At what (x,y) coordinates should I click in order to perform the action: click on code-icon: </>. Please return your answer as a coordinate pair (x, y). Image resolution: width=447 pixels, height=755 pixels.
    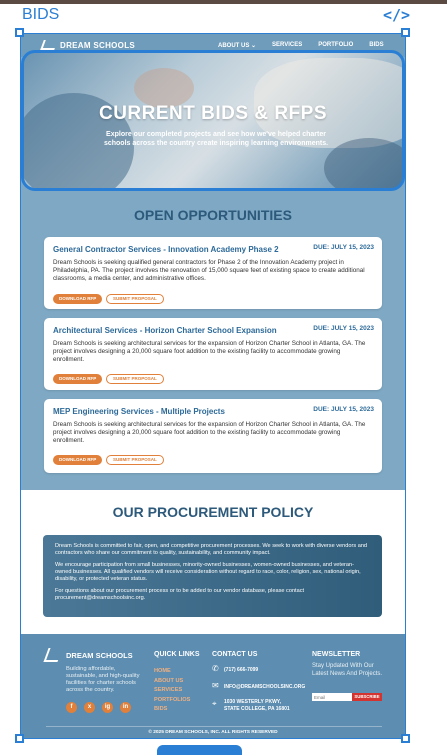
    Looking at the image, I should click on (396, 15).